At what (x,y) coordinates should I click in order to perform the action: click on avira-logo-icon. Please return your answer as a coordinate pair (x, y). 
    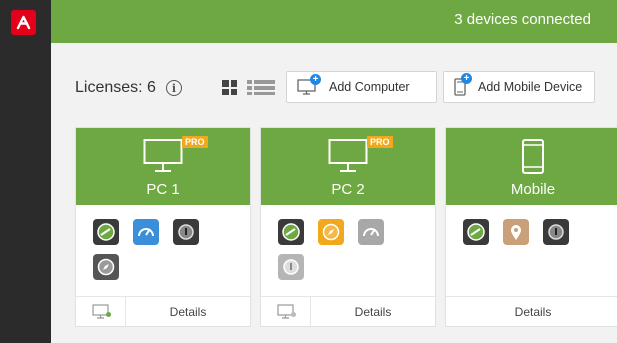
    Looking at the image, I should click on (23, 22).